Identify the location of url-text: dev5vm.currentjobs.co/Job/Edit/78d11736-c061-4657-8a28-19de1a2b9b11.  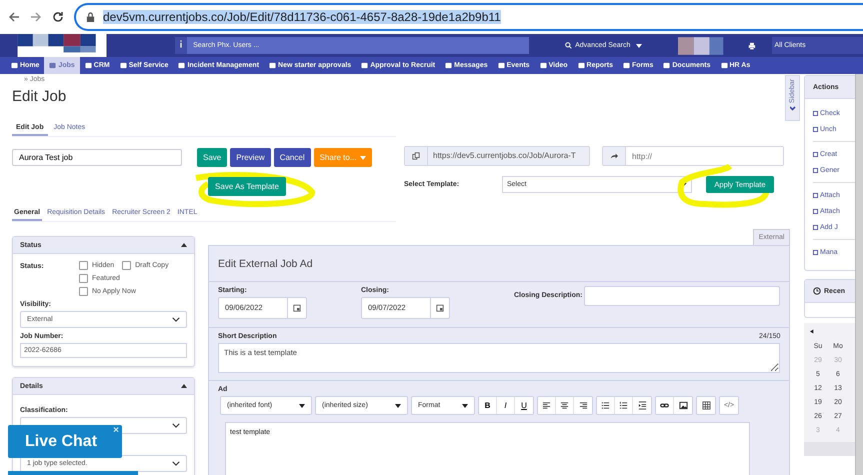
(302, 17).